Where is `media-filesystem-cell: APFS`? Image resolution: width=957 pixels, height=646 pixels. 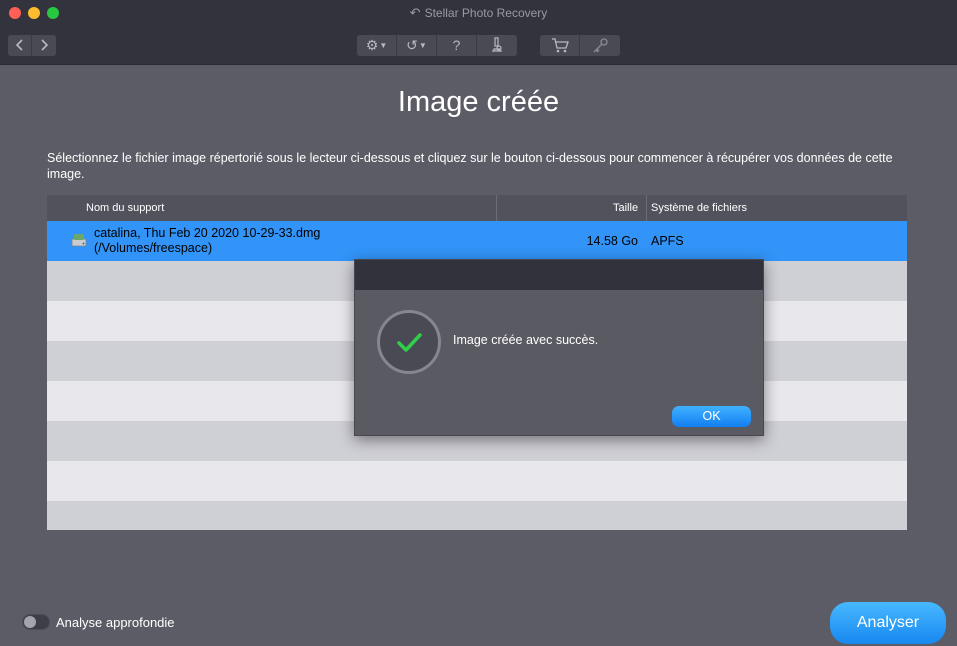 media-filesystem-cell: APFS is located at coordinates (667, 241).